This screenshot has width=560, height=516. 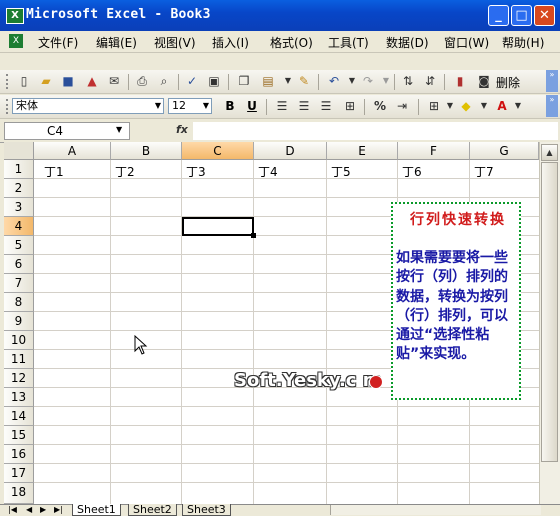 I want to click on cell-b1: 丁2, so click(x=125, y=171).